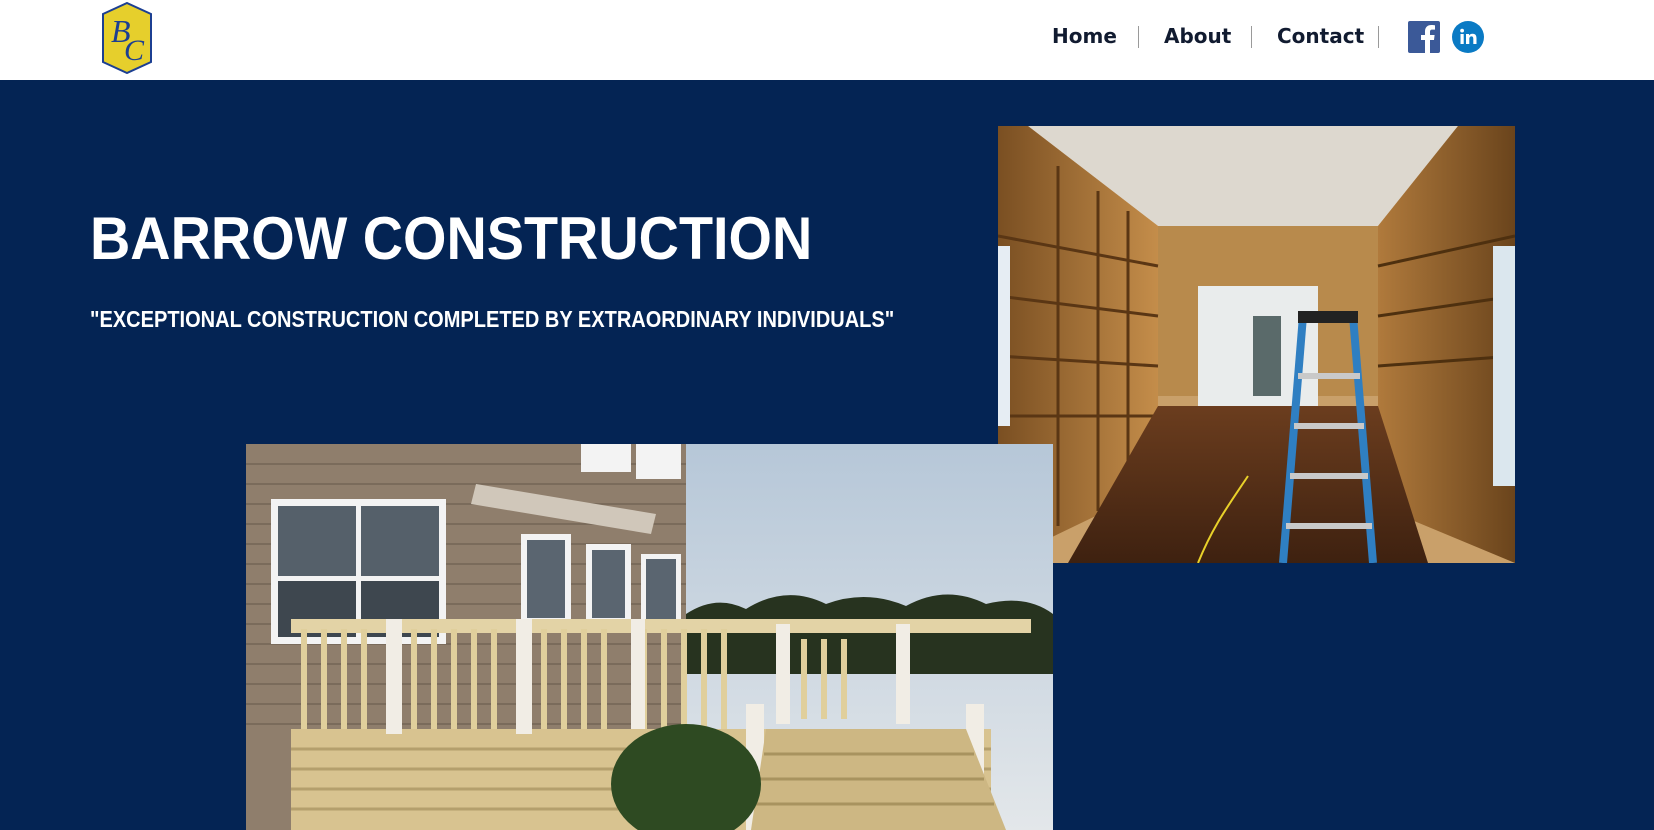 This screenshot has width=1654, height=830. Describe the element at coordinates (1424, 37) in the screenshot. I see `facebook-icon` at that location.